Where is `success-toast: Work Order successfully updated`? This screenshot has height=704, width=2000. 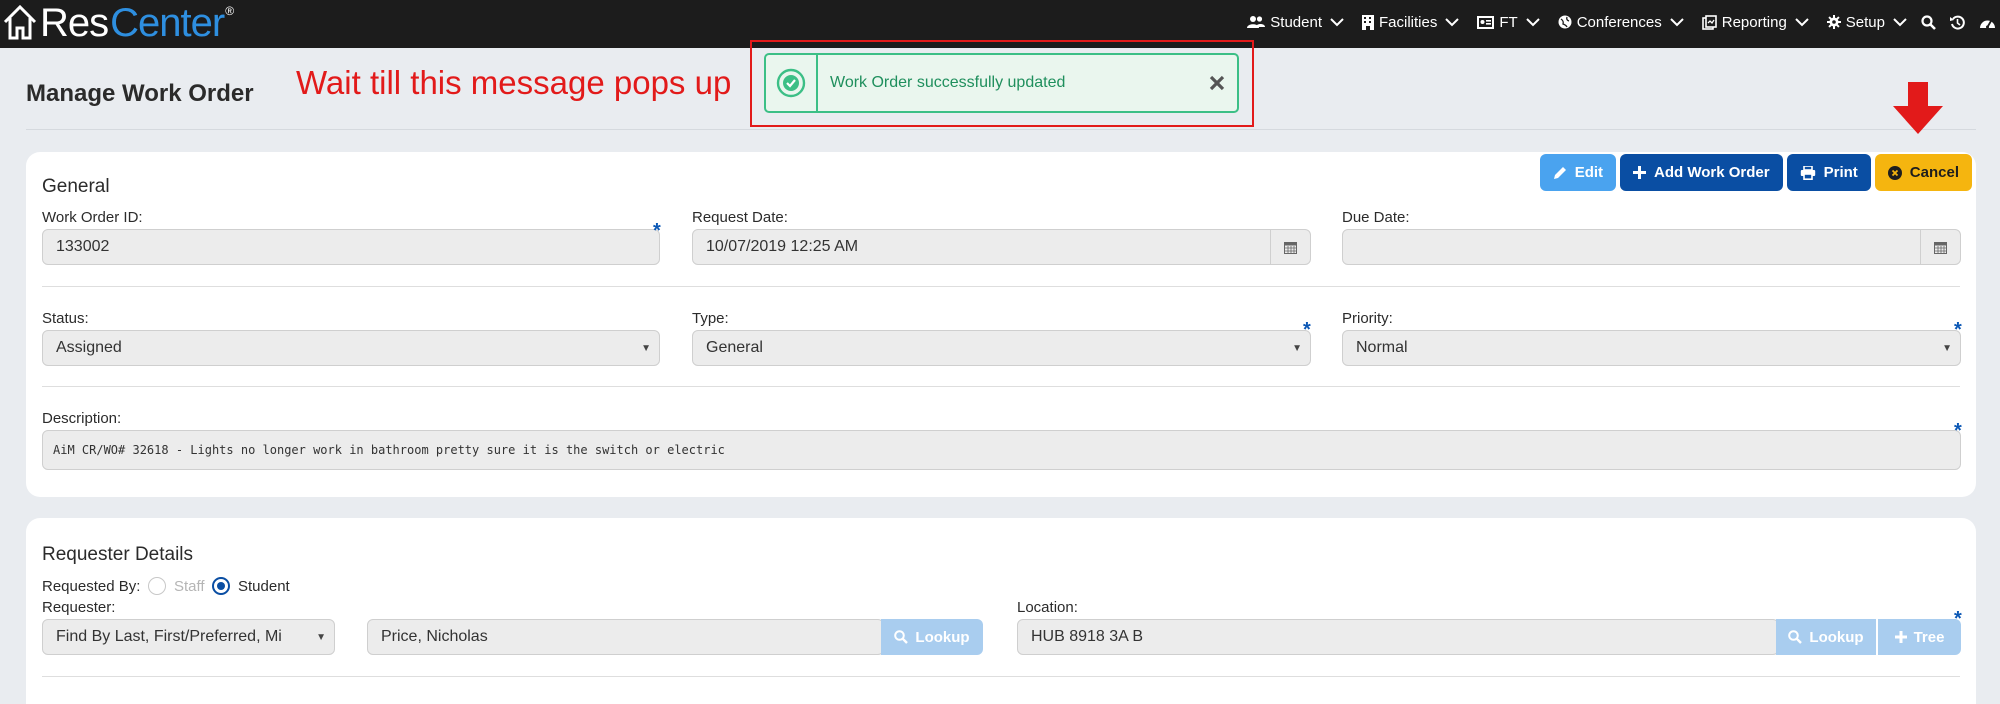 success-toast: Work Order successfully updated is located at coordinates (1001, 83).